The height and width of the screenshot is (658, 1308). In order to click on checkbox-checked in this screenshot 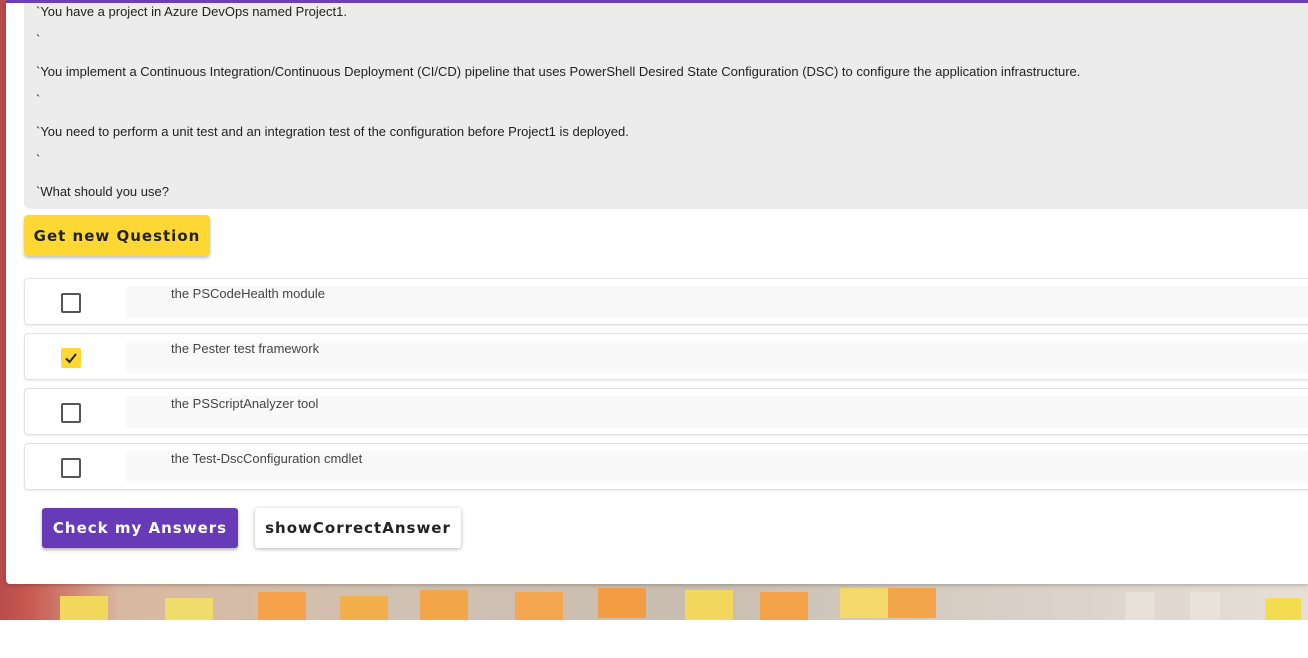, I will do `click(71, 358)`.